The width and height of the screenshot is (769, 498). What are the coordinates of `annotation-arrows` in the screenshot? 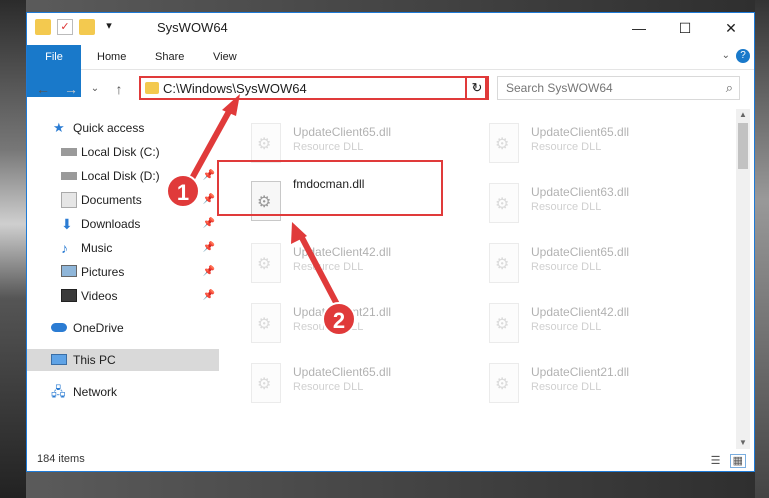 It's located at (265, 203).